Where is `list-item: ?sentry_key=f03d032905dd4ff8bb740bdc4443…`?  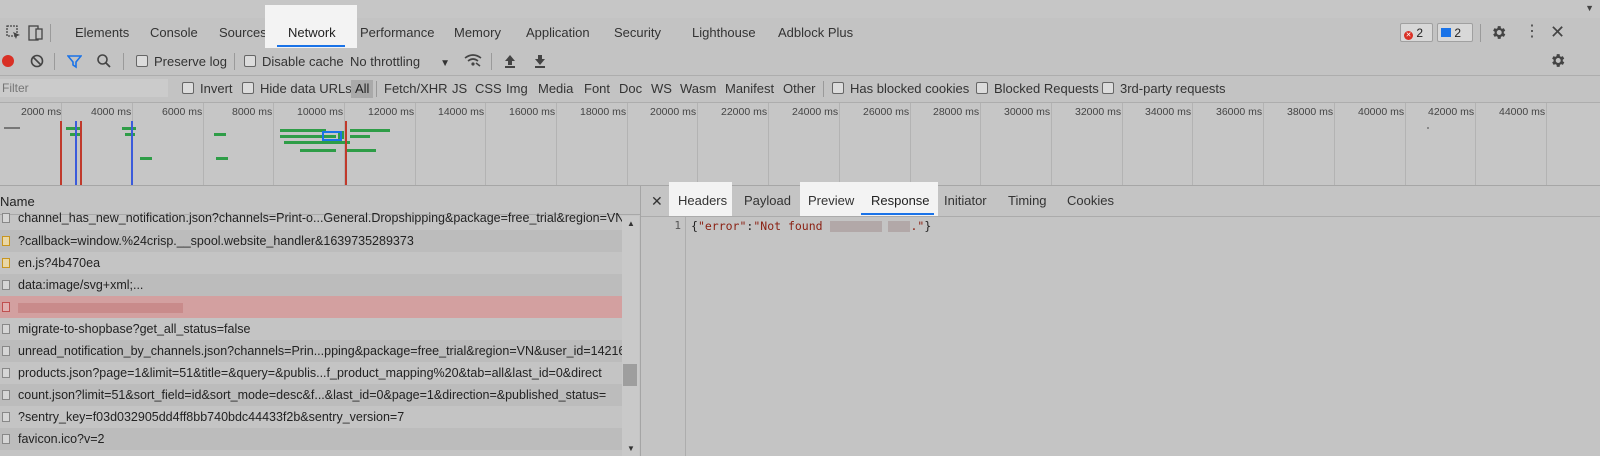
list-item: ?sentry_key=f03d032905dd4ff8bb740bdc4443… is located at coordinates (311, 417).